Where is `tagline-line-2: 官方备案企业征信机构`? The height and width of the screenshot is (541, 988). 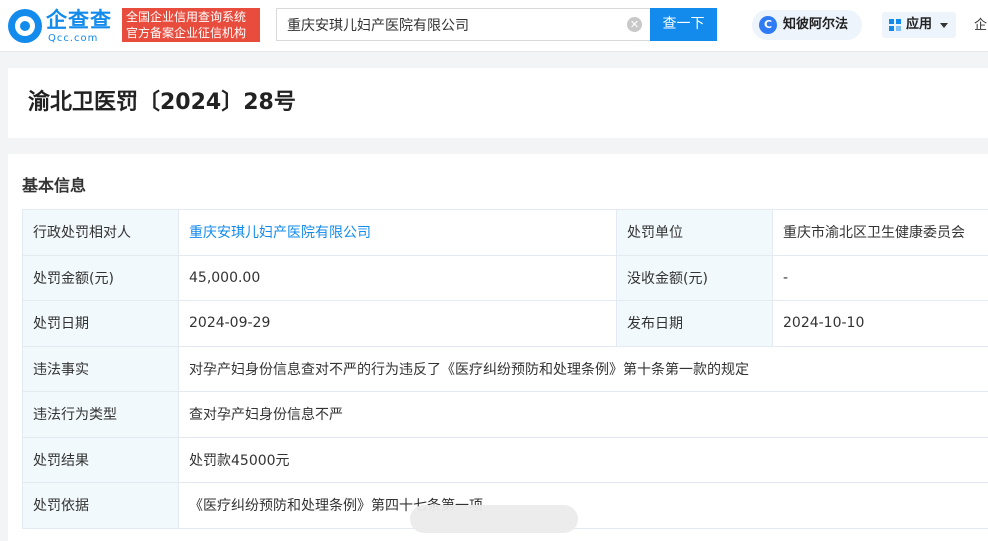 tagline-line-2: 官方备案企业征信机构 is located at coordinates (186, 33).